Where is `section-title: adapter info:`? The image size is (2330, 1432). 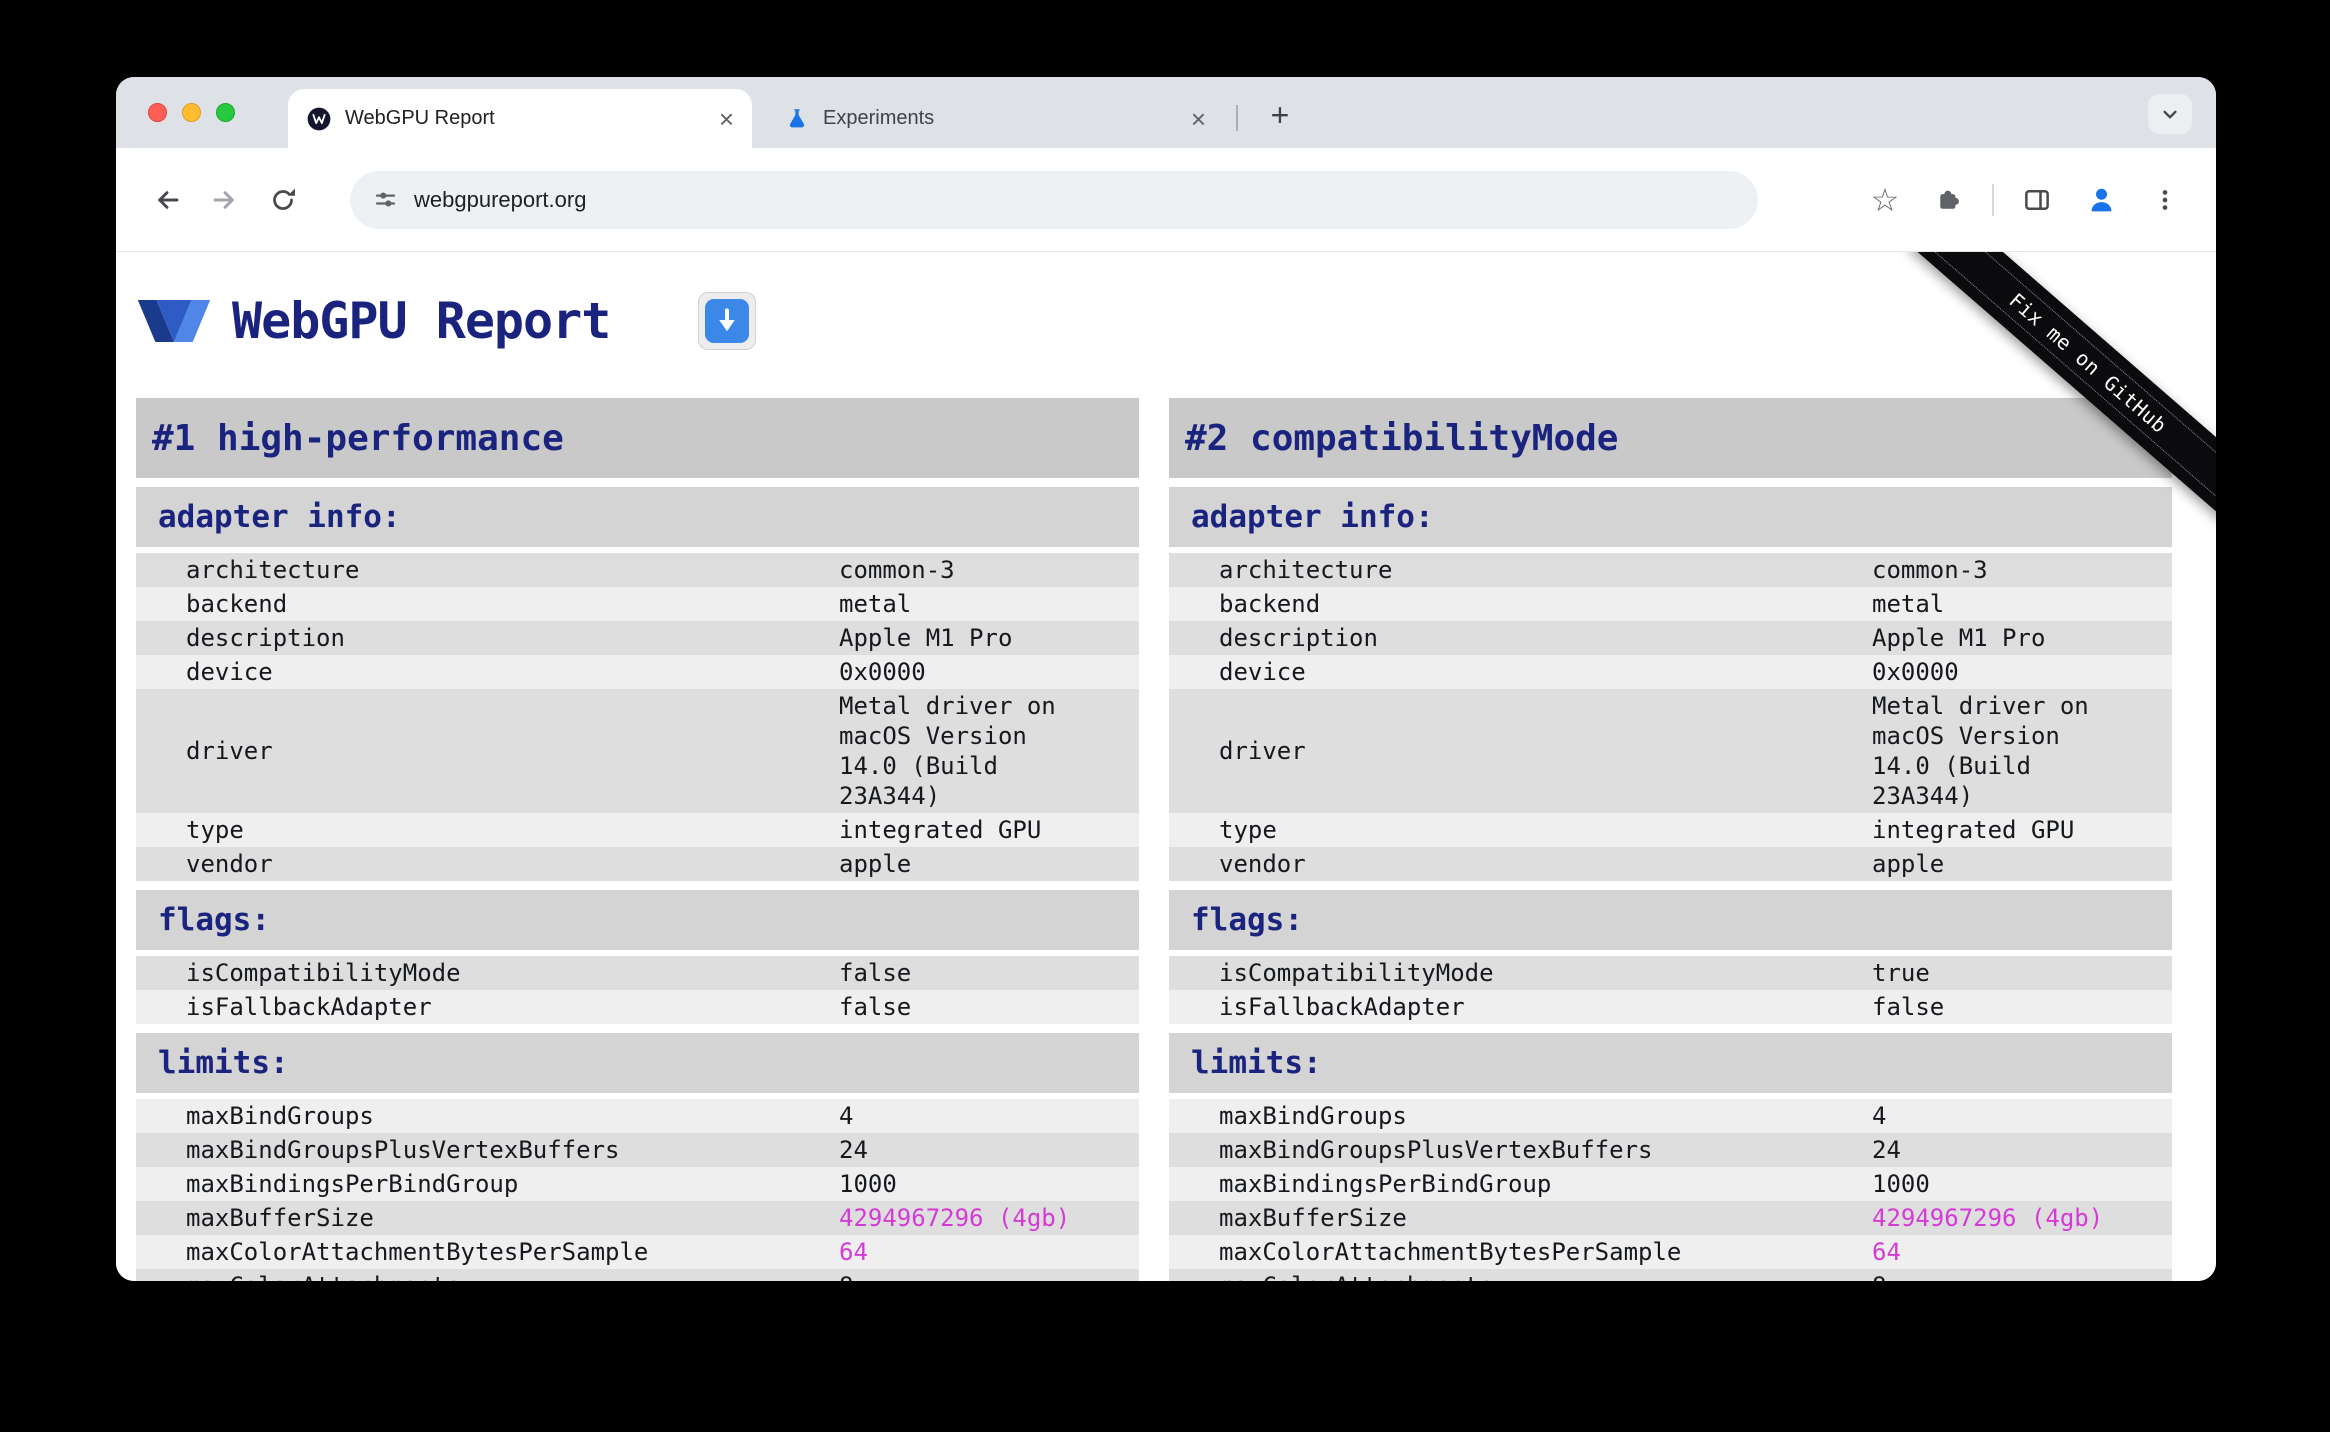
section-title: adapter info: is located at coordinates (1670, 517).